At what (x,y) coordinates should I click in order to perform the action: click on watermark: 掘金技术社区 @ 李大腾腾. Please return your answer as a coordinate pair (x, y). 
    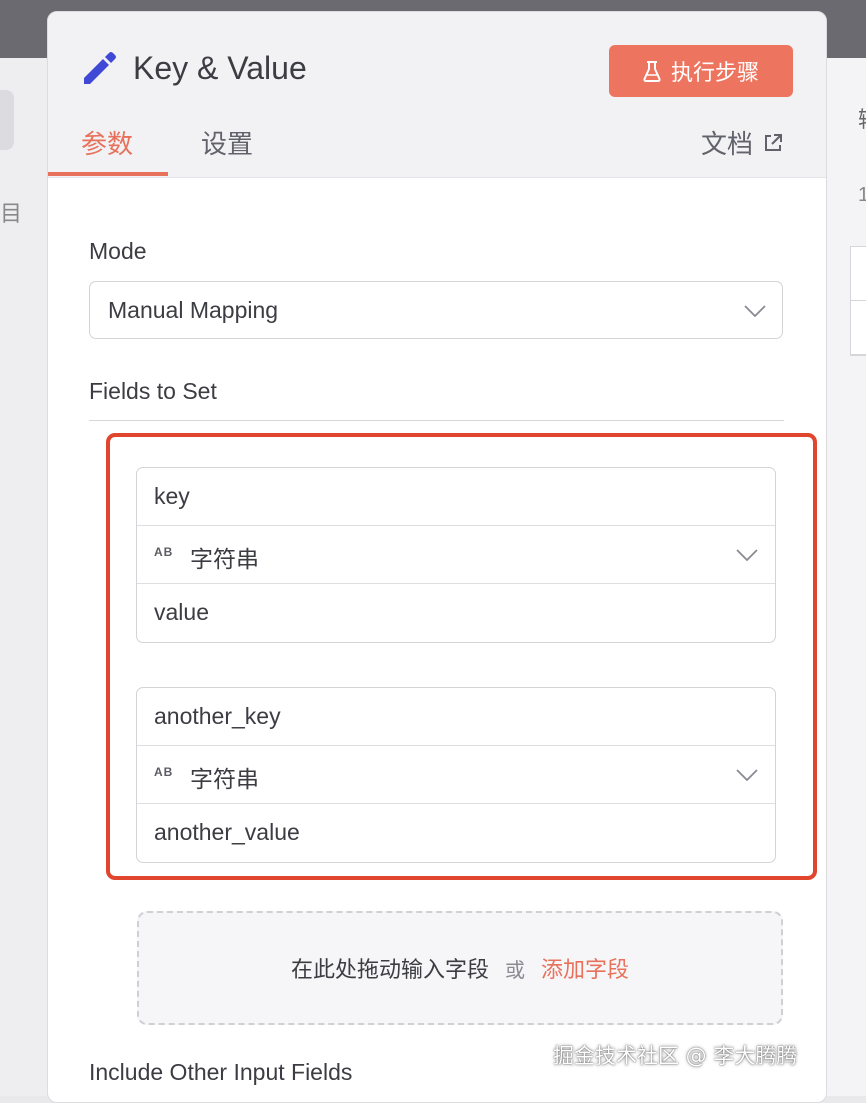
    Looking at the image, I should click on (675, 1056).